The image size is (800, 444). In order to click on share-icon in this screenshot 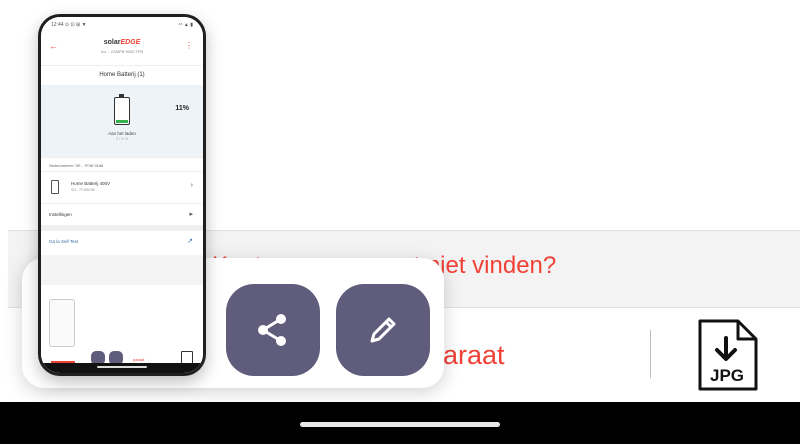, I will do `click(272, 330)`.